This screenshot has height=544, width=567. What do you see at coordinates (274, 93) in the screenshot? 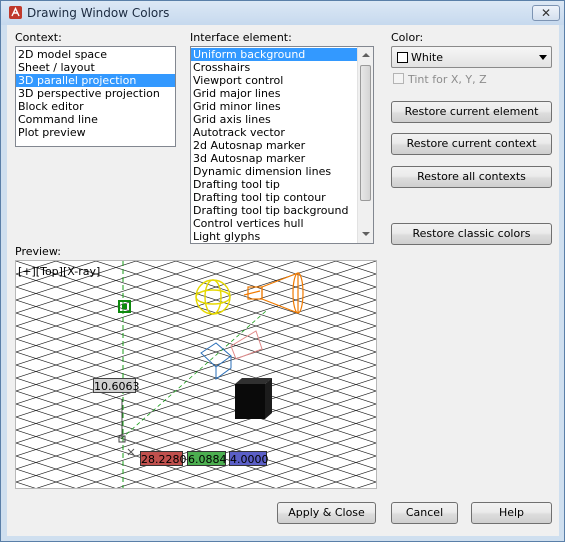
I see `interface-element-list-item: Grid major lines` at bounding box center [274, 93].